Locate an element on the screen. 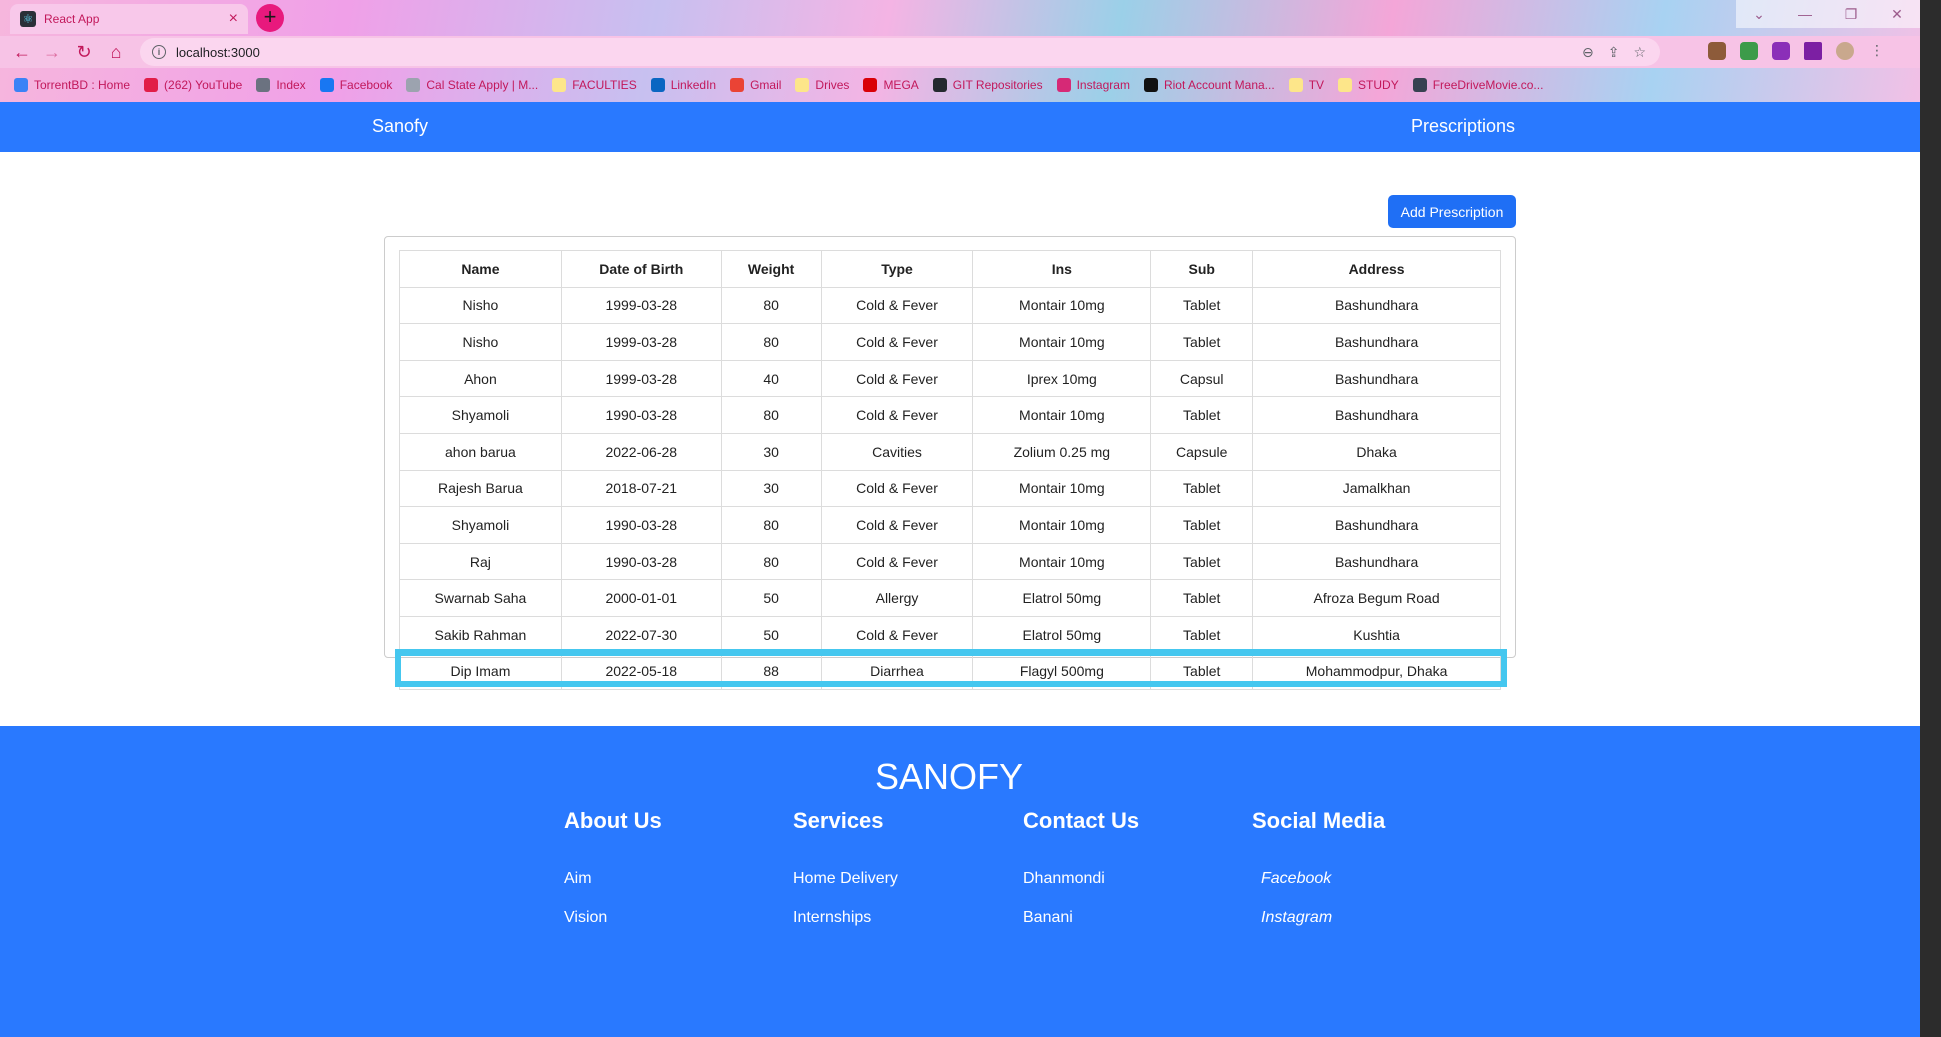  table-cell: Shyamoli is located at coordinates (480, 525).